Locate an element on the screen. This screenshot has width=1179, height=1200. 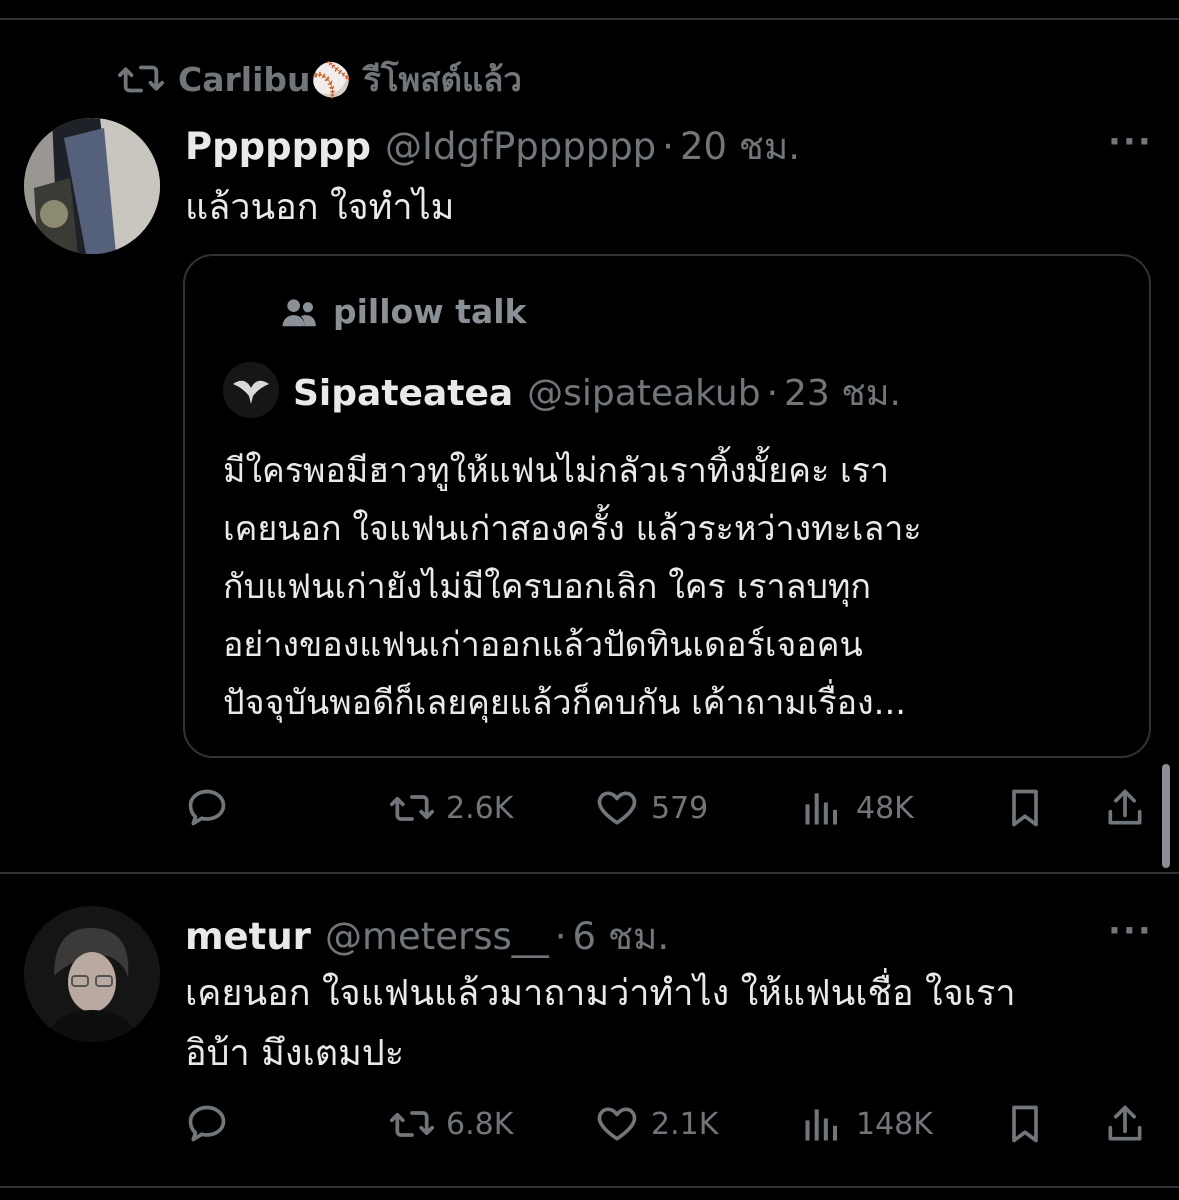
repost-indicator: Carlibu⚾ รีโพสต์แล้ว is located at coordinates (320, 79).